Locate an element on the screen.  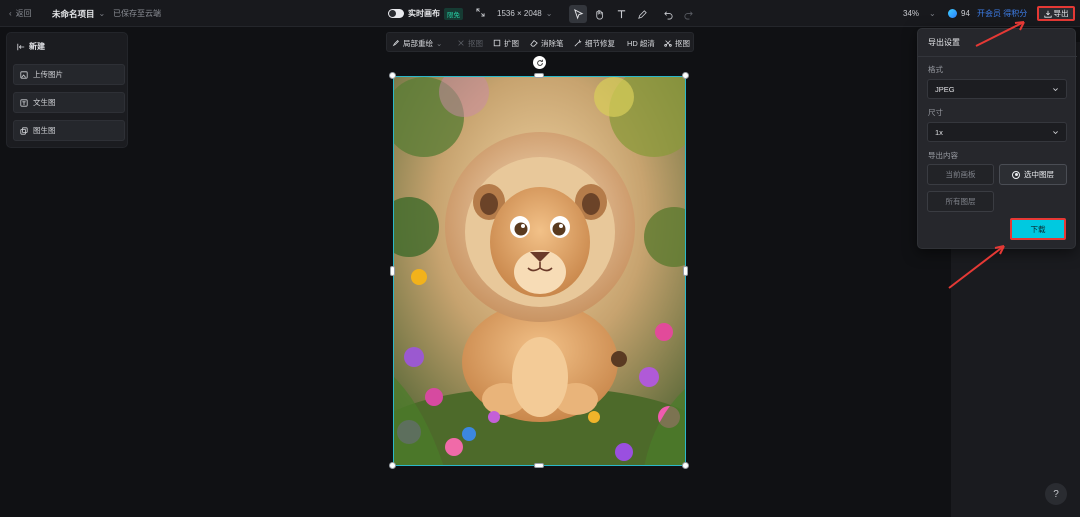
magic-wand-icon is located at coordinates (578, 43).